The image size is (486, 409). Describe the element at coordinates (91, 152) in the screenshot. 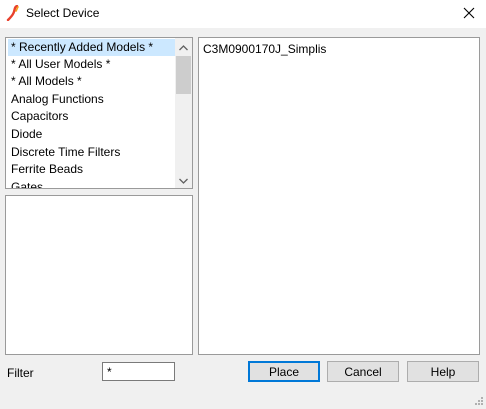

I see `category-item-discrete-time-filters: Discrete Time Filters` at that location.